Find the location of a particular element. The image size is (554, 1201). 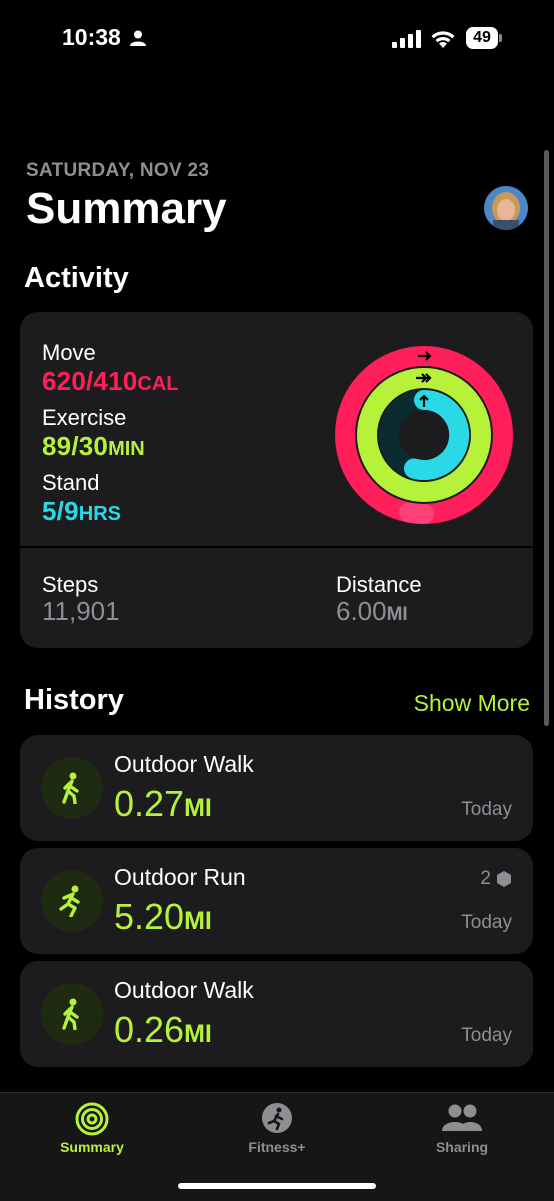

history-item-distance: 0.27MI is located at coordinates (163, 804).